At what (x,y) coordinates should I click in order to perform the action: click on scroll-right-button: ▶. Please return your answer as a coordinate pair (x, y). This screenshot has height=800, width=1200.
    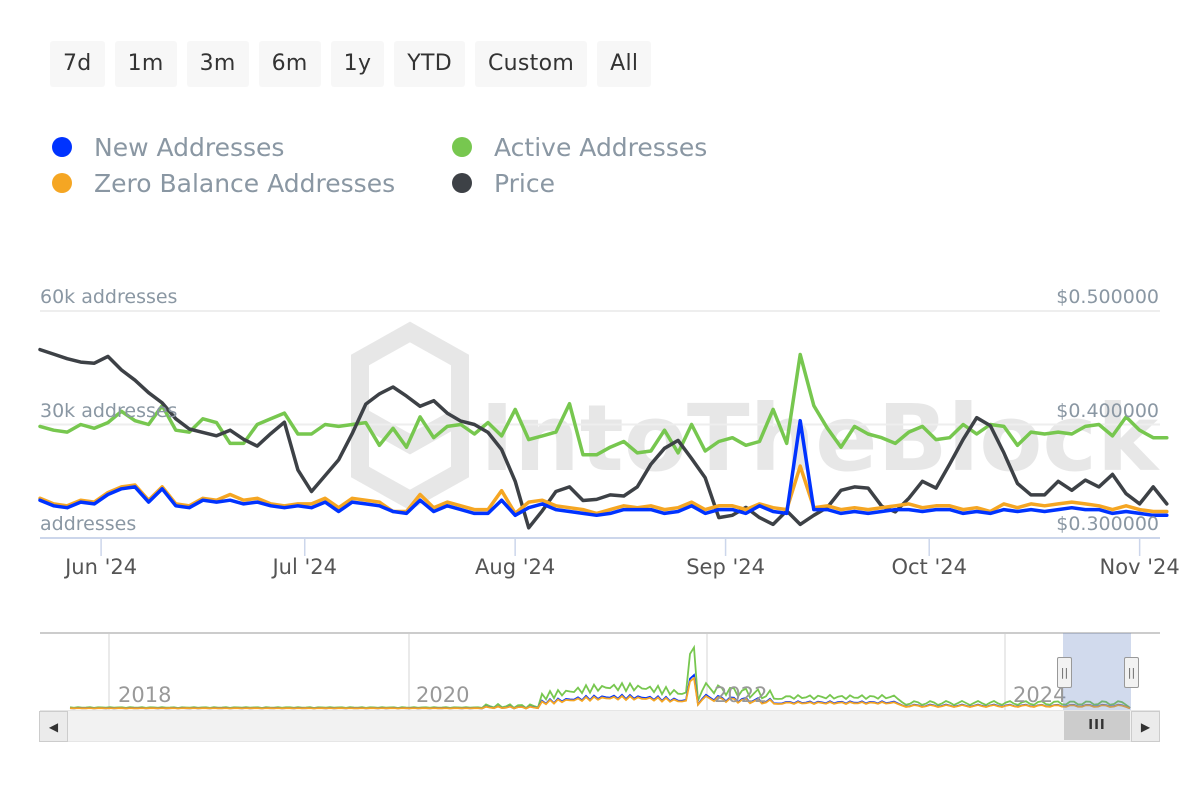
    Looking at the image, I should click on (1145, 726).